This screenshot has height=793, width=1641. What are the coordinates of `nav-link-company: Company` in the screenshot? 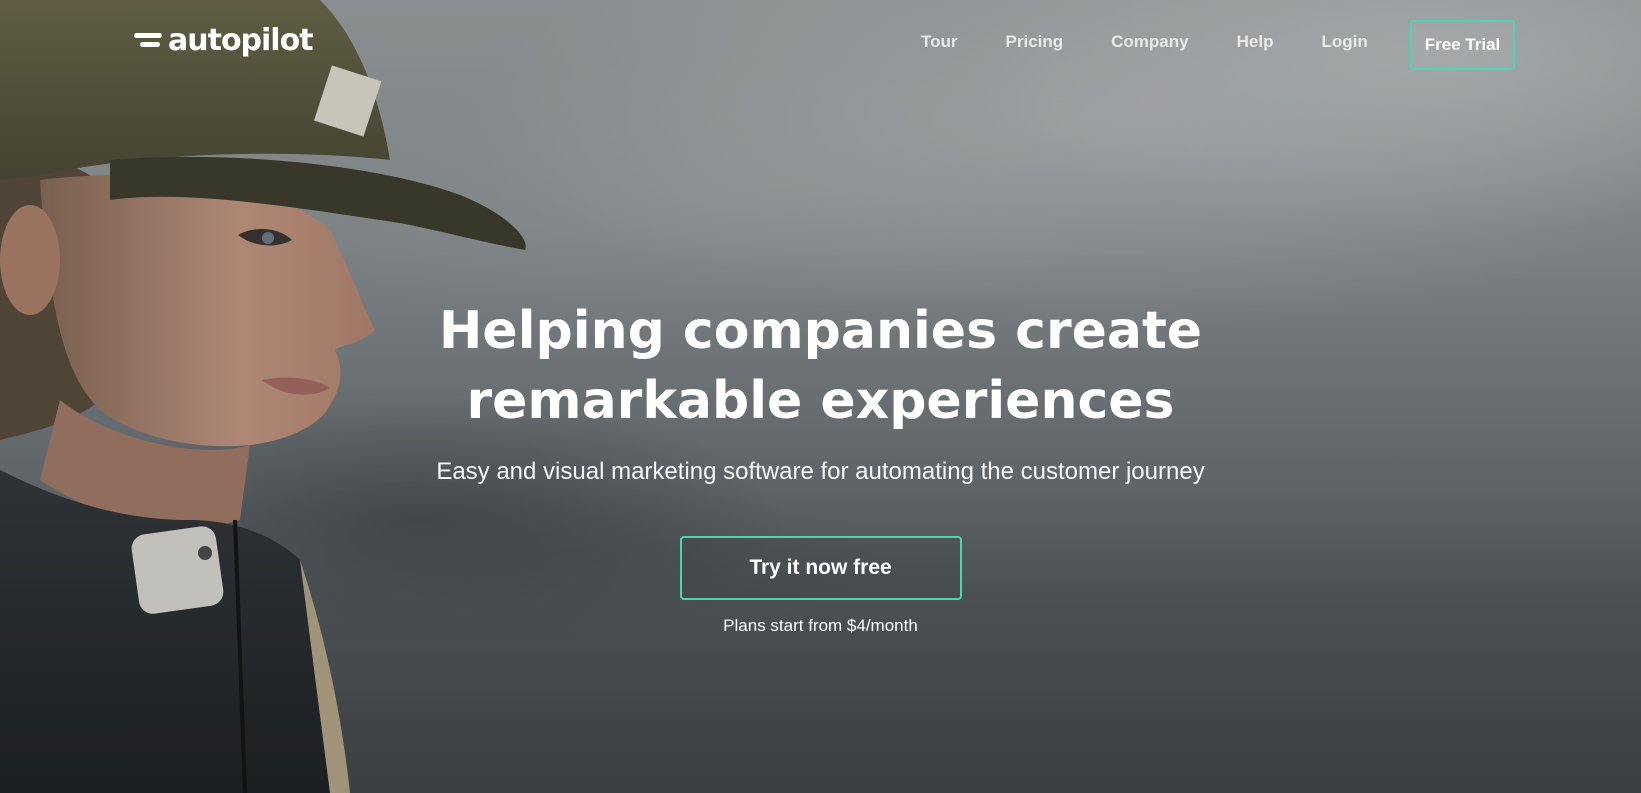 It's located at (1149, 42).